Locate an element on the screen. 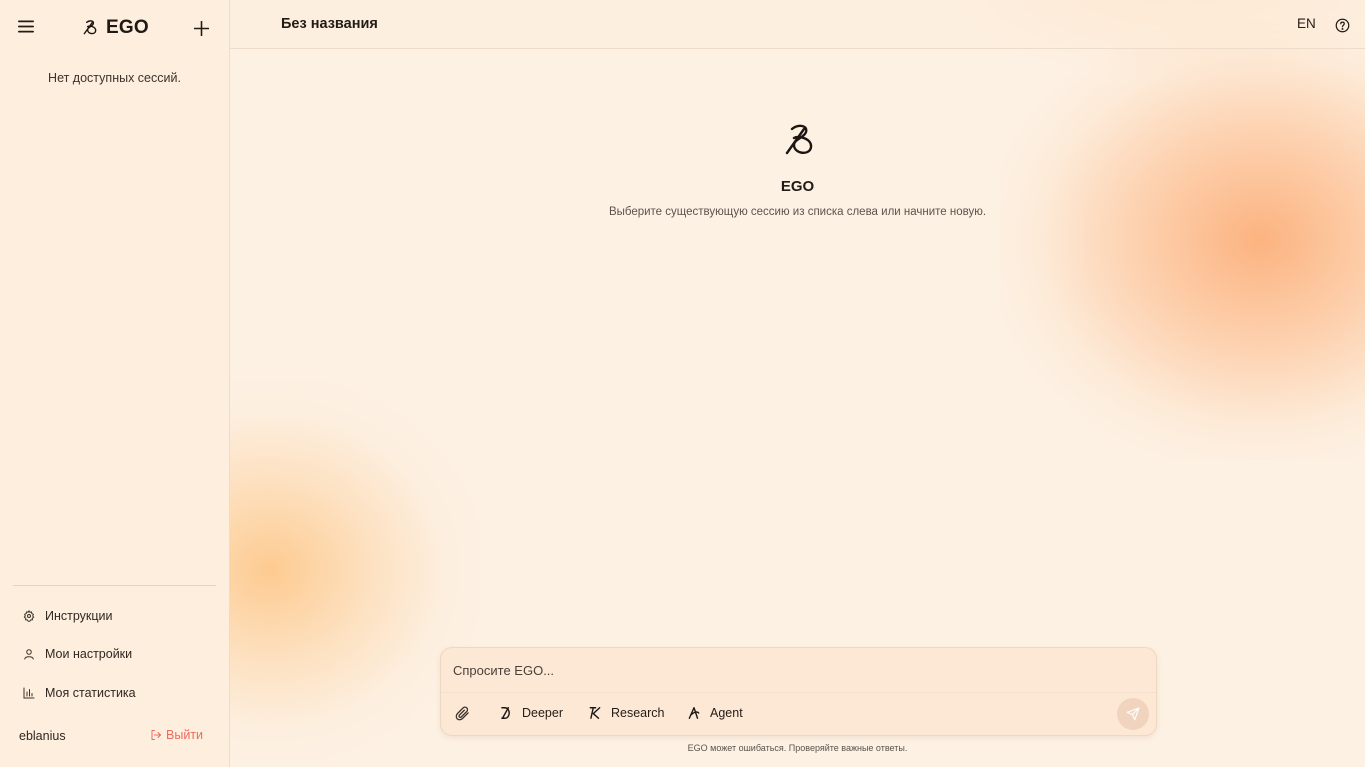  chat-composer: Deeper Research Agent is located at coordinates (798, 691).